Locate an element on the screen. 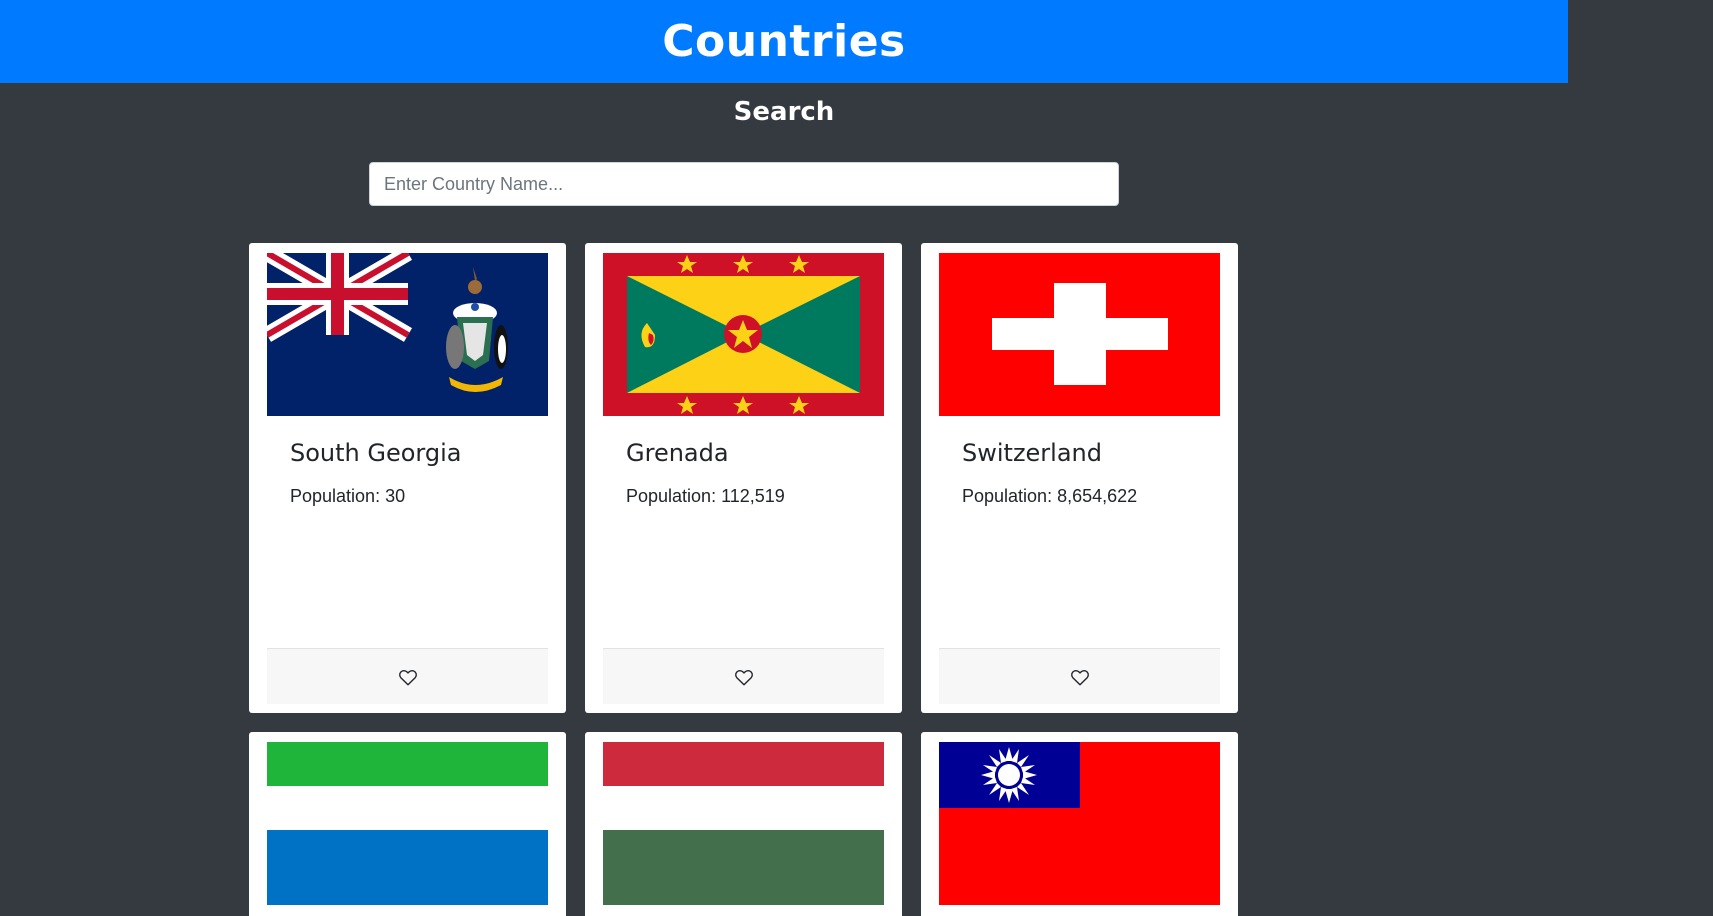 The width and height of the screenshot is (1713, 916). taiwan-flag is located at coordinates (1079, 823).